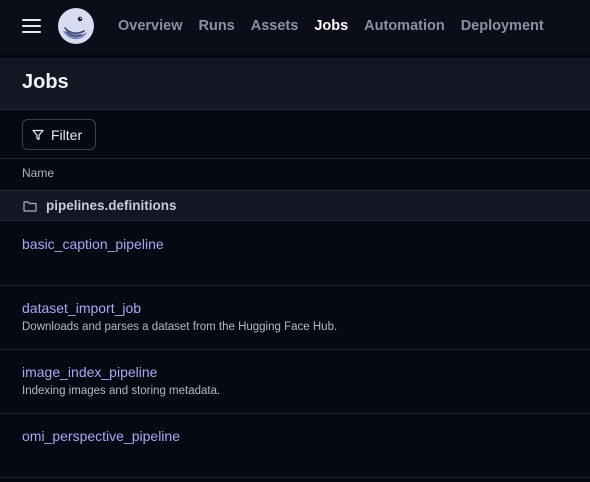 Image resolution: width=590 pixels, height=482 pixels. I want to click on table-row: omi_perspective_pipeline, so click(295, 446).